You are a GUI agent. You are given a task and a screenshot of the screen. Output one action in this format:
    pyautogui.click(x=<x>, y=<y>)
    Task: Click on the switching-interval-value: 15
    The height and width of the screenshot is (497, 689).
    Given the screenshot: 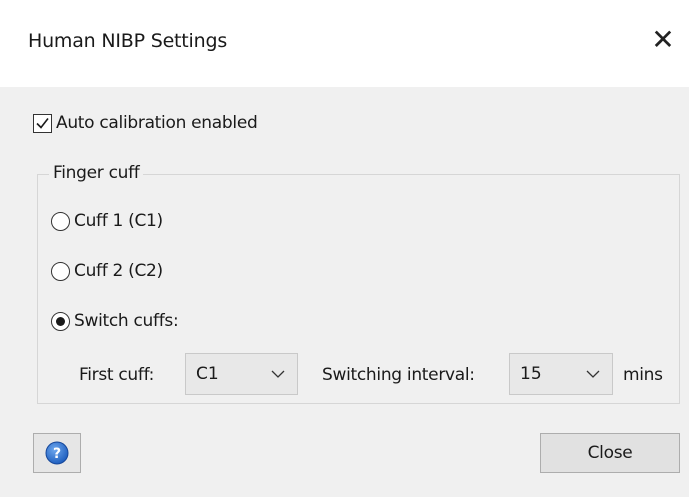 What is the action you would take?
    pyautogui.click(x=531, y=374)
    